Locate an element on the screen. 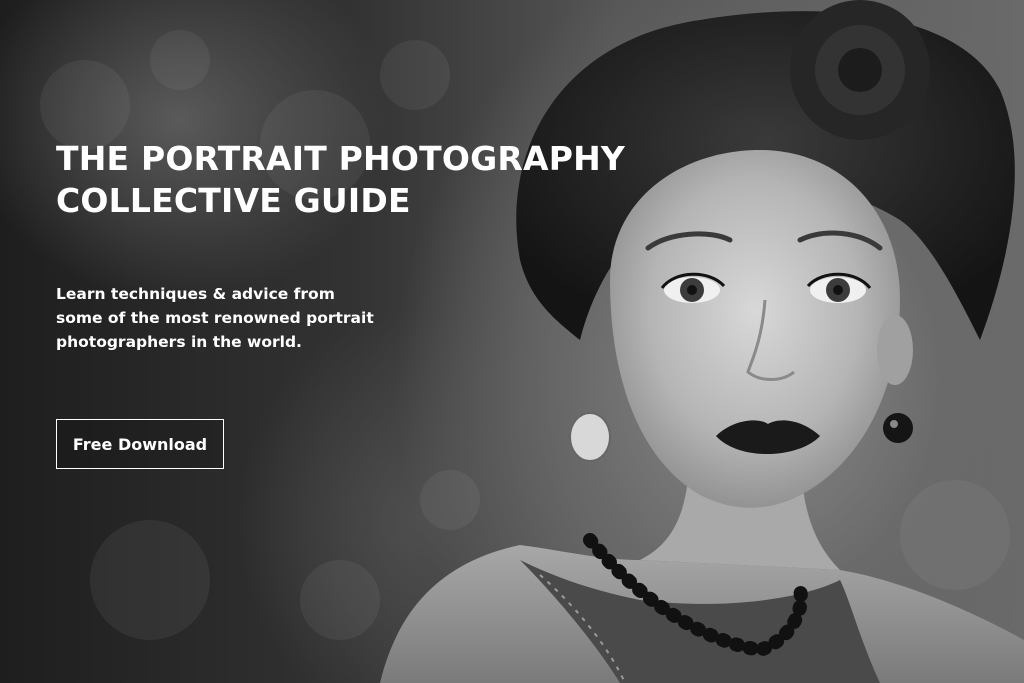 The height and width of the screenshot is (683, 1024). hero-description-line: some of the most renowned portrait is located at coordinates (215, 318).